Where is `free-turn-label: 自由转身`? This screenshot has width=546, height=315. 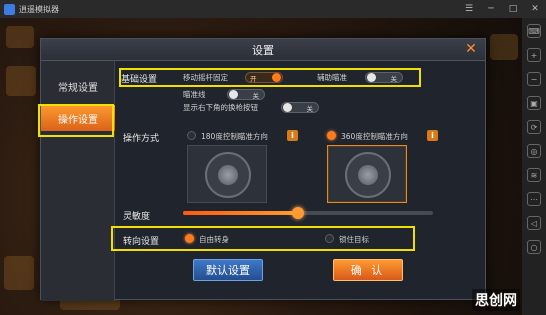 free-turn-label: 自由转身 is located at coordinates (214, 239).